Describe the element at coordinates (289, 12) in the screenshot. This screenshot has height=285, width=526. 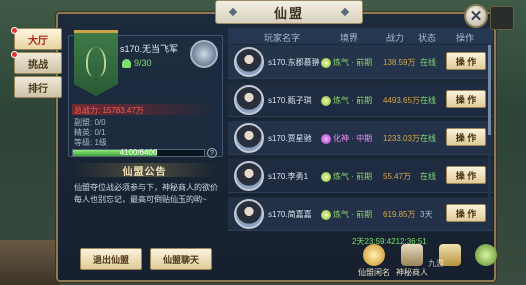
I see `window-title: 仙盟` at that location.